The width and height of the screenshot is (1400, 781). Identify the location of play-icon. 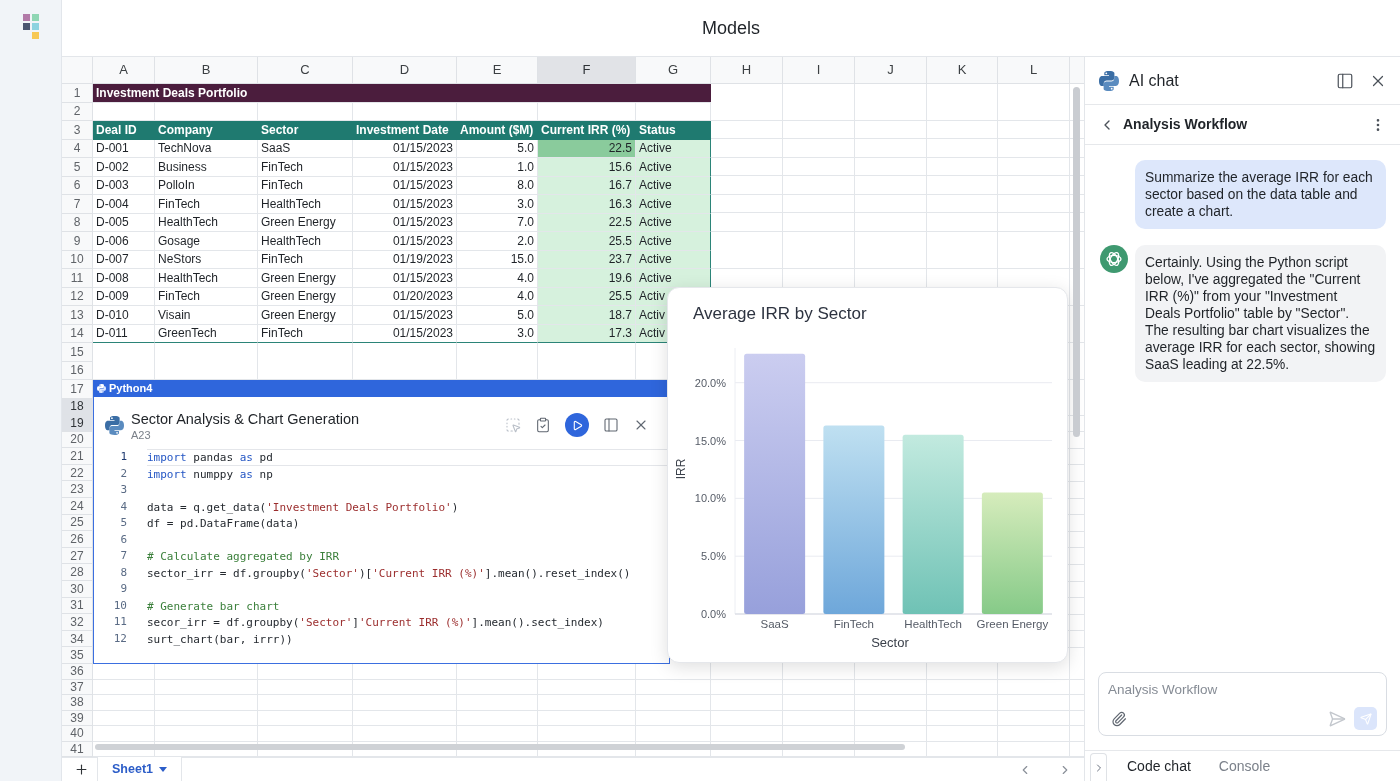
(577, 425).